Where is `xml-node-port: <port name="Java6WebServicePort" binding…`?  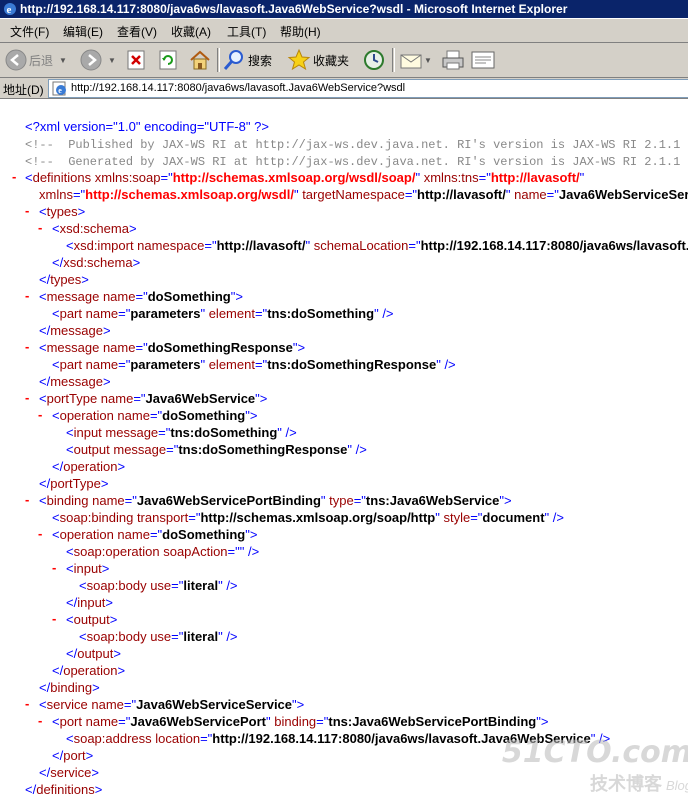 xml-node-port: <port name="Java6WebServicePort" binding… is located at coordinates (300, 721).